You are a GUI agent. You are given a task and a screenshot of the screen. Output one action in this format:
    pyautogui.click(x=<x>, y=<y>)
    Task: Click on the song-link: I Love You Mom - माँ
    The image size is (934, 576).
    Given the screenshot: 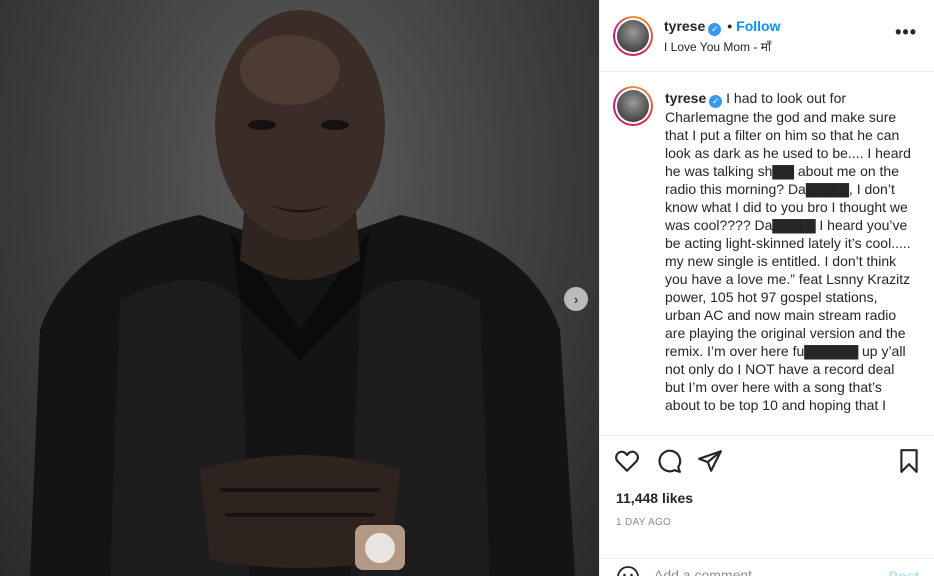 What is the action you would take?
    pyautogui.click(x=717, y=46)
    